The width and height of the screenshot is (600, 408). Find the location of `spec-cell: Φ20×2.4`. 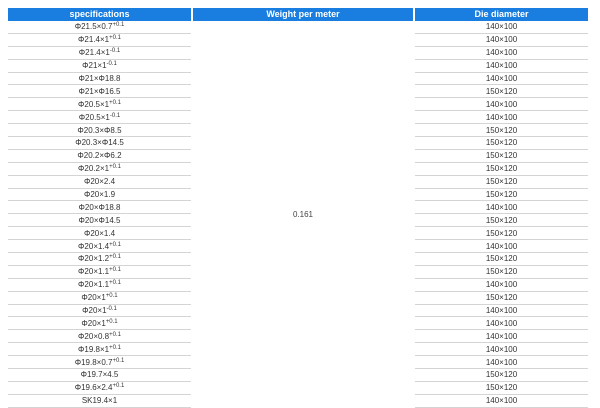

spec-cell: Φ20×2.4 is located at coordinates (99, 182).